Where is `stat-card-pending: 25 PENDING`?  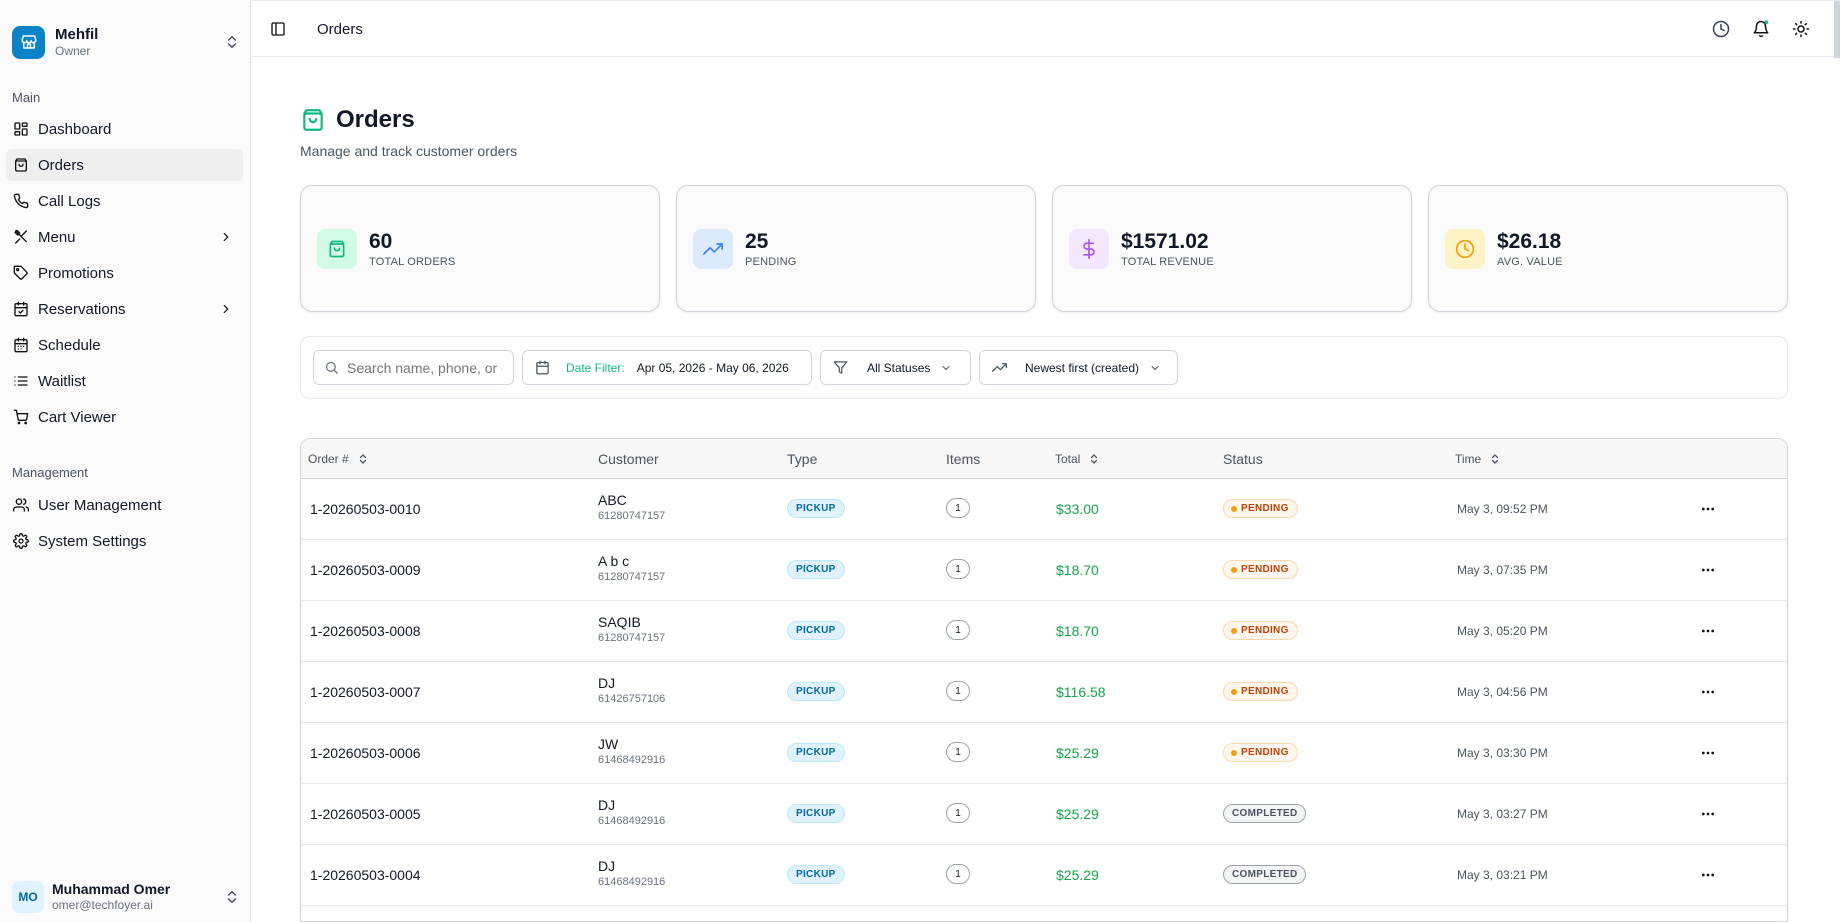
stat-card-pending: 25 PENDING is located at coordinates (856, 248).